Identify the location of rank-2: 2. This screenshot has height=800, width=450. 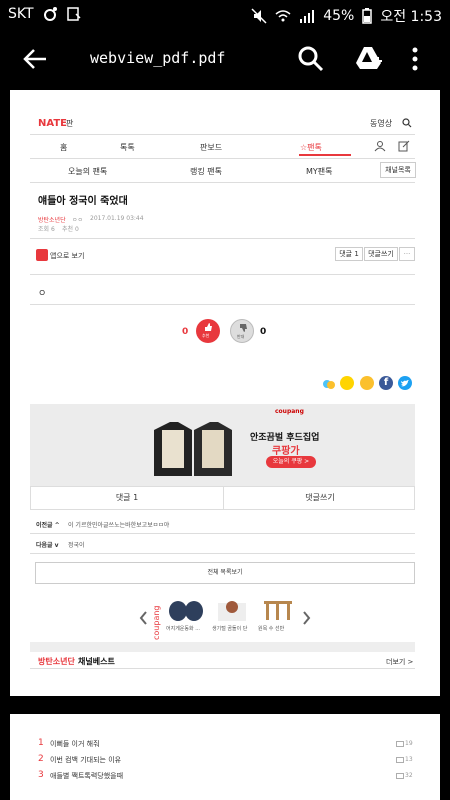
(41, 759).